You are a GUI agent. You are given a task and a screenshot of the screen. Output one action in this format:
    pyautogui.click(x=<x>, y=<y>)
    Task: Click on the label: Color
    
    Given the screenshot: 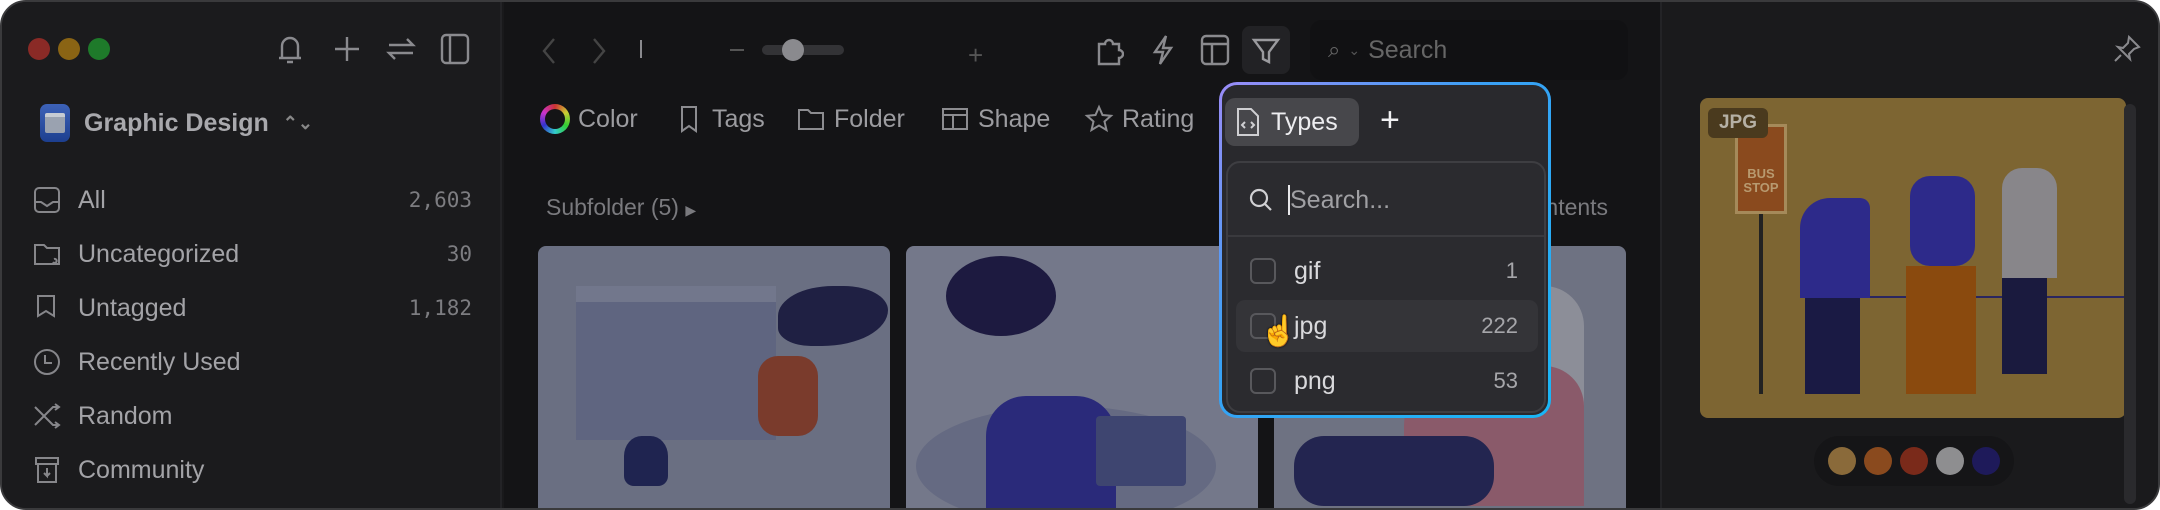 What is the action you would take?
    pyautogui.click(x=608, y=118)
    